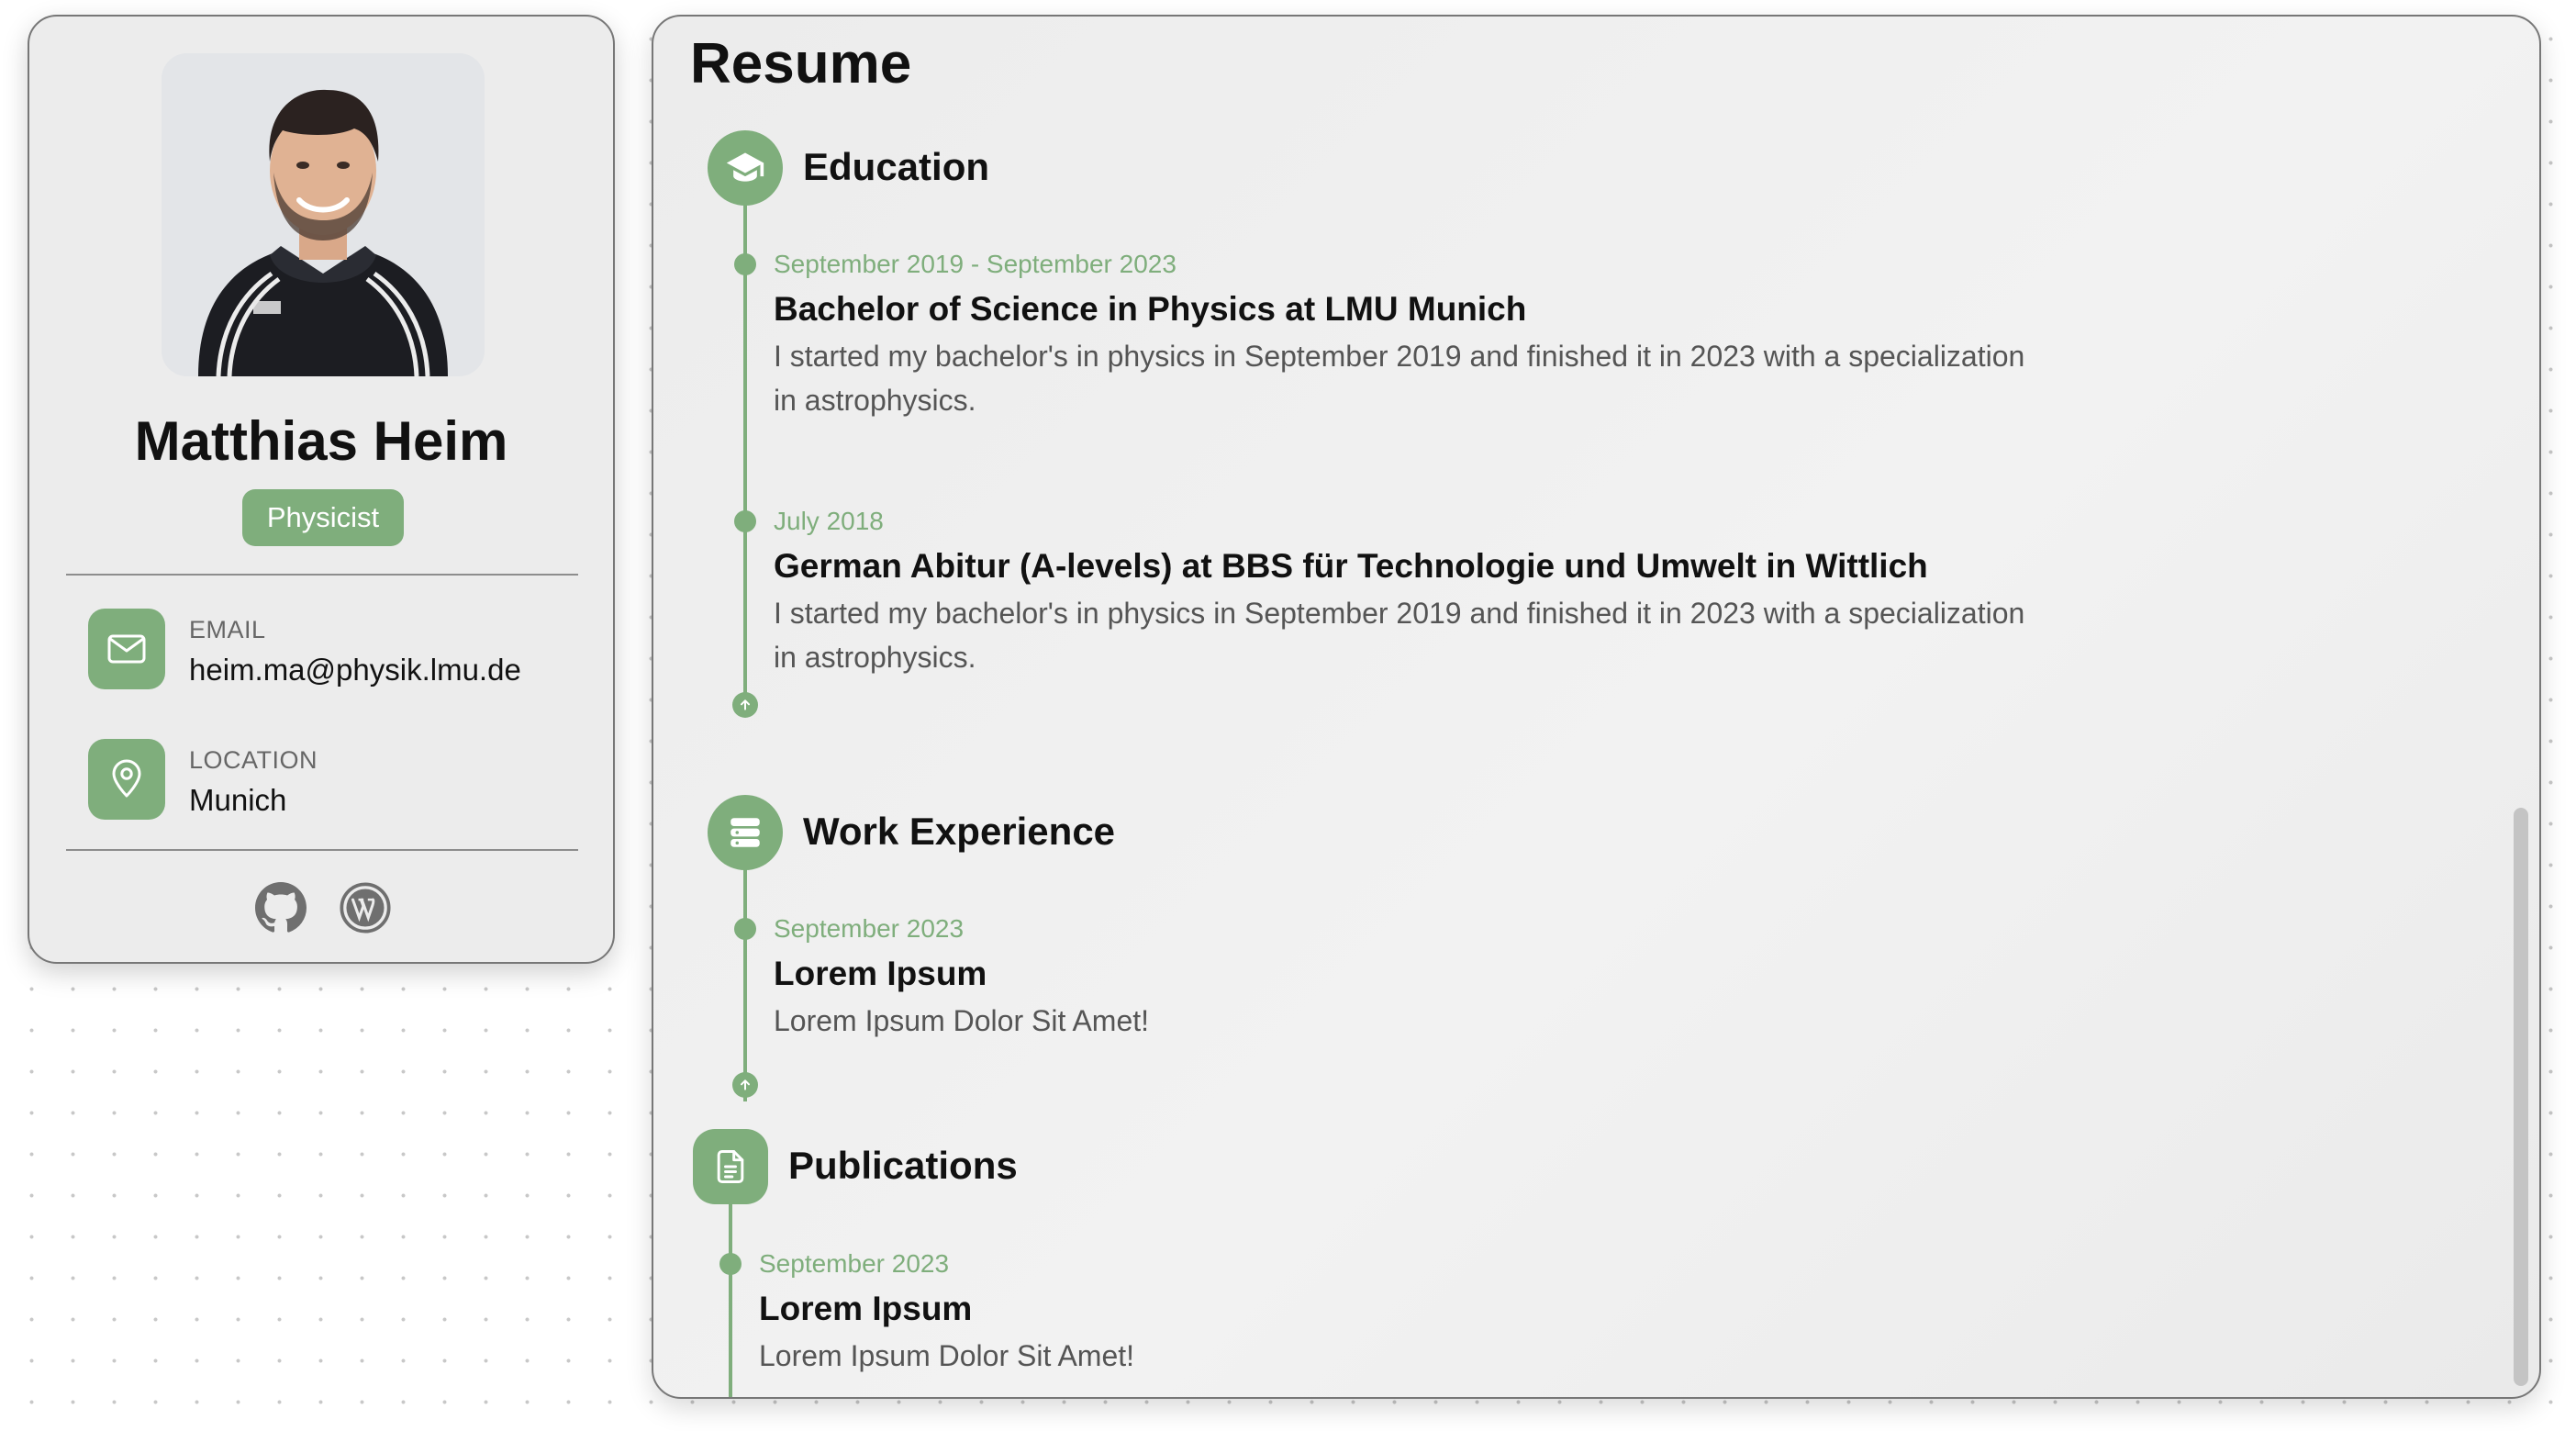 The height and width of the screenshot is (1431, 2576). Describe the element at coordinates (253, 760) in the screenshot. I see `location-label: LOCATION` at that location.